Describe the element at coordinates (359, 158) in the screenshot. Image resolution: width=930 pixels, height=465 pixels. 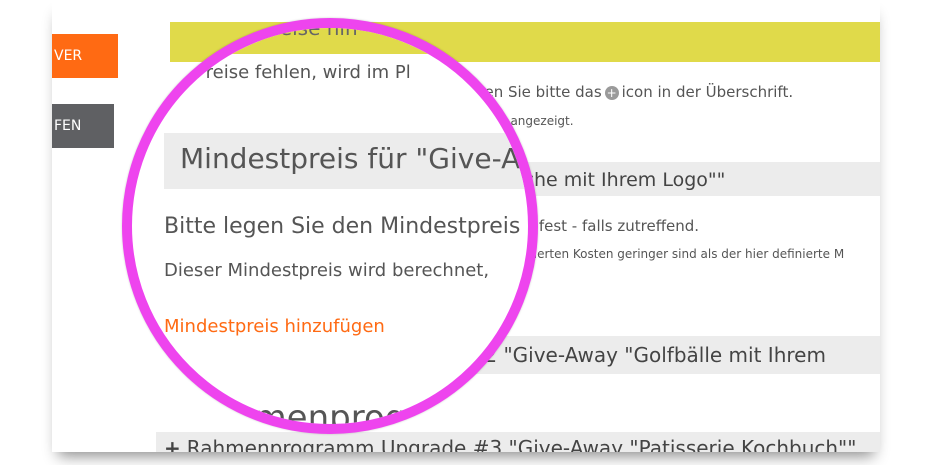
I see `lens-heading: Mindestpreis für "Give-Aw` at that location.